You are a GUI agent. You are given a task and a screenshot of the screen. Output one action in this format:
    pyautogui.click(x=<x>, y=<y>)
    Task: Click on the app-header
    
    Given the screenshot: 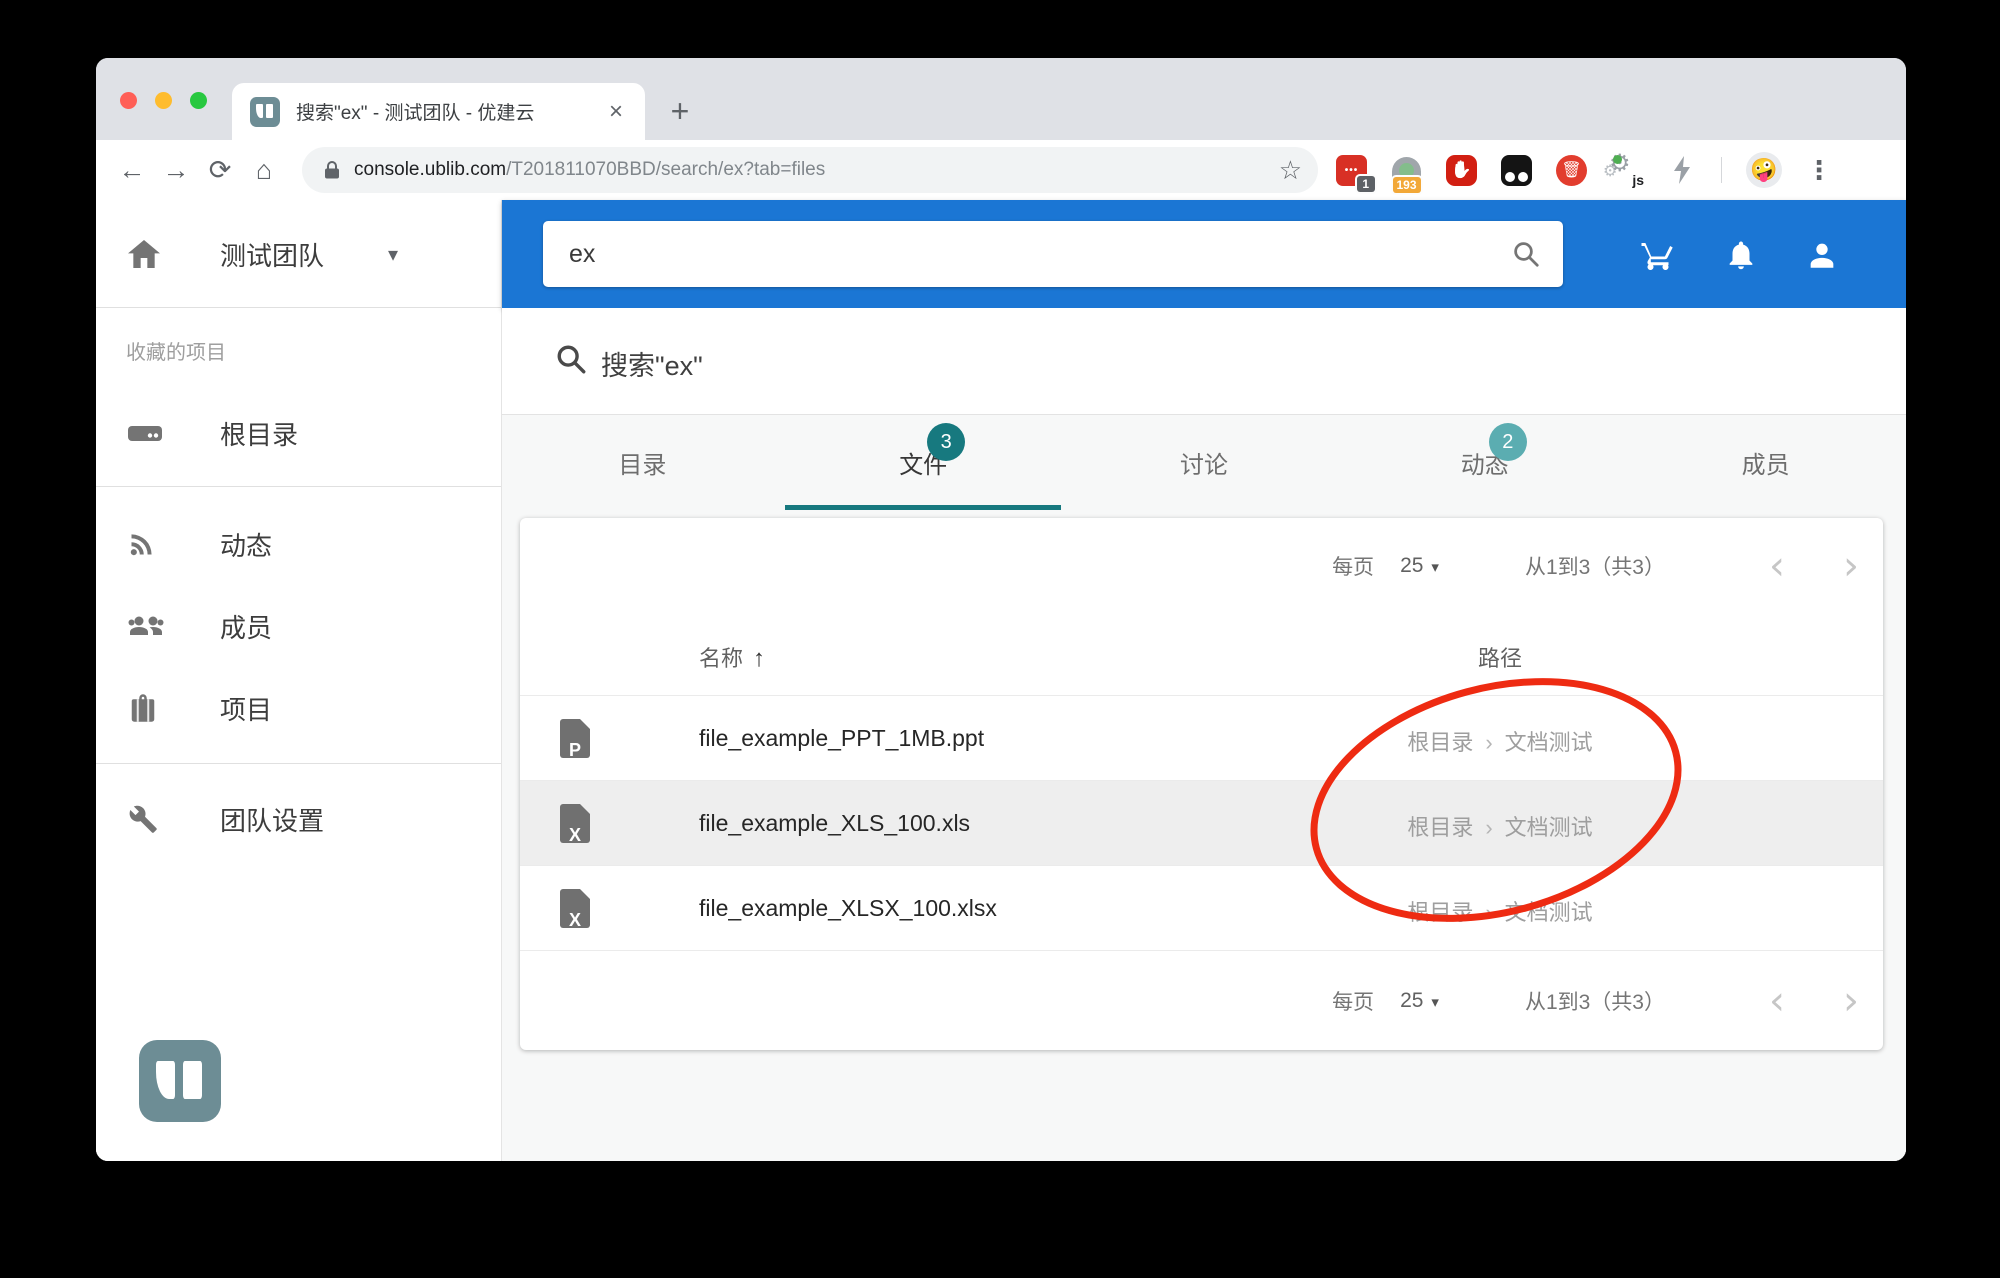 What is the action you would take?
    pyautogui.click(x=1204, y=254)
    